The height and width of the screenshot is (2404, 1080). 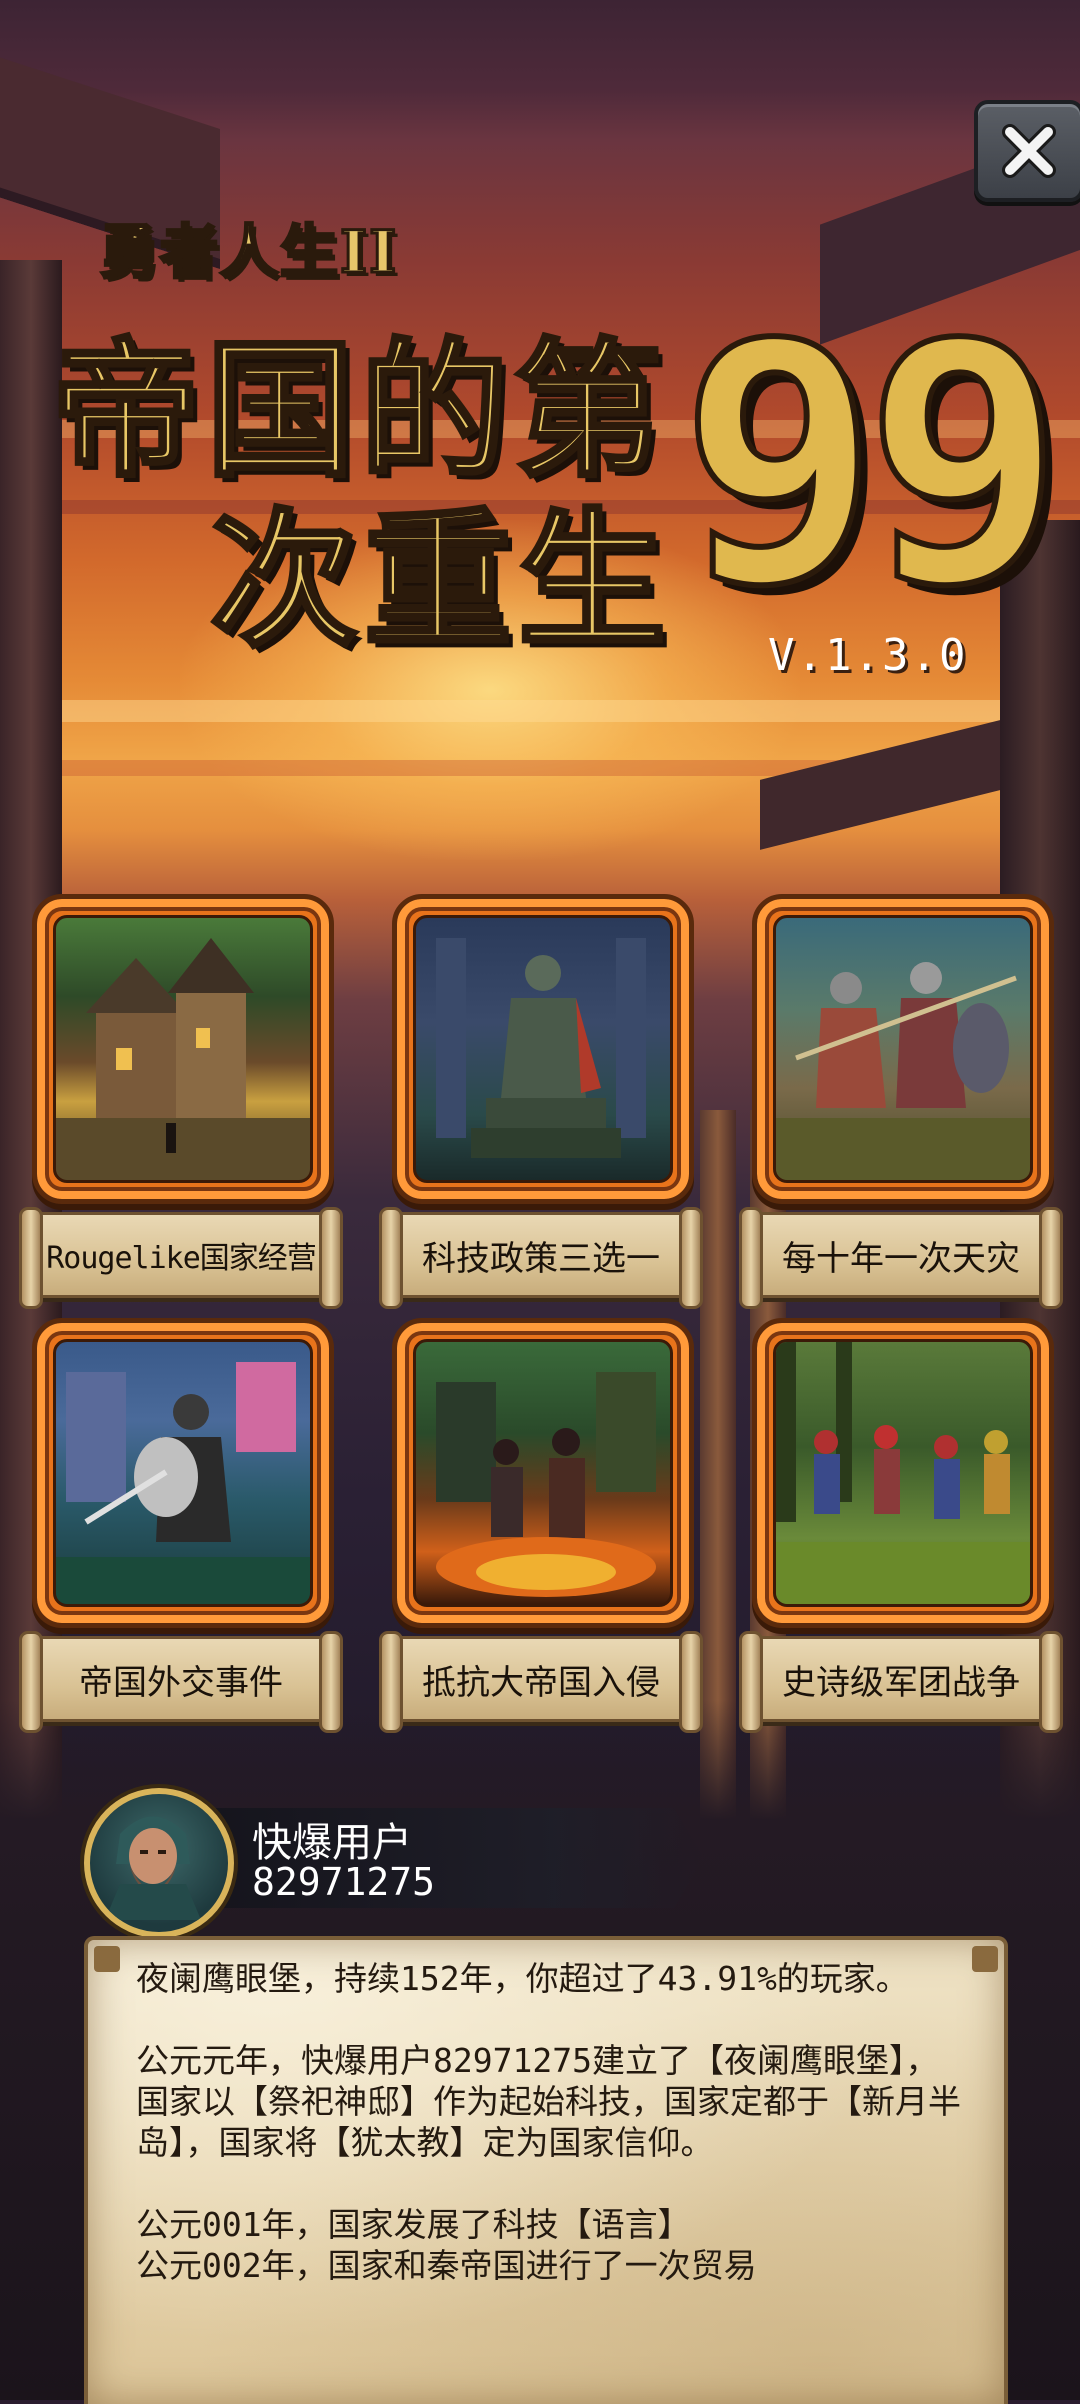 I want to click on feature-label: 帝国外交事件, so click(x=181, y=1682).